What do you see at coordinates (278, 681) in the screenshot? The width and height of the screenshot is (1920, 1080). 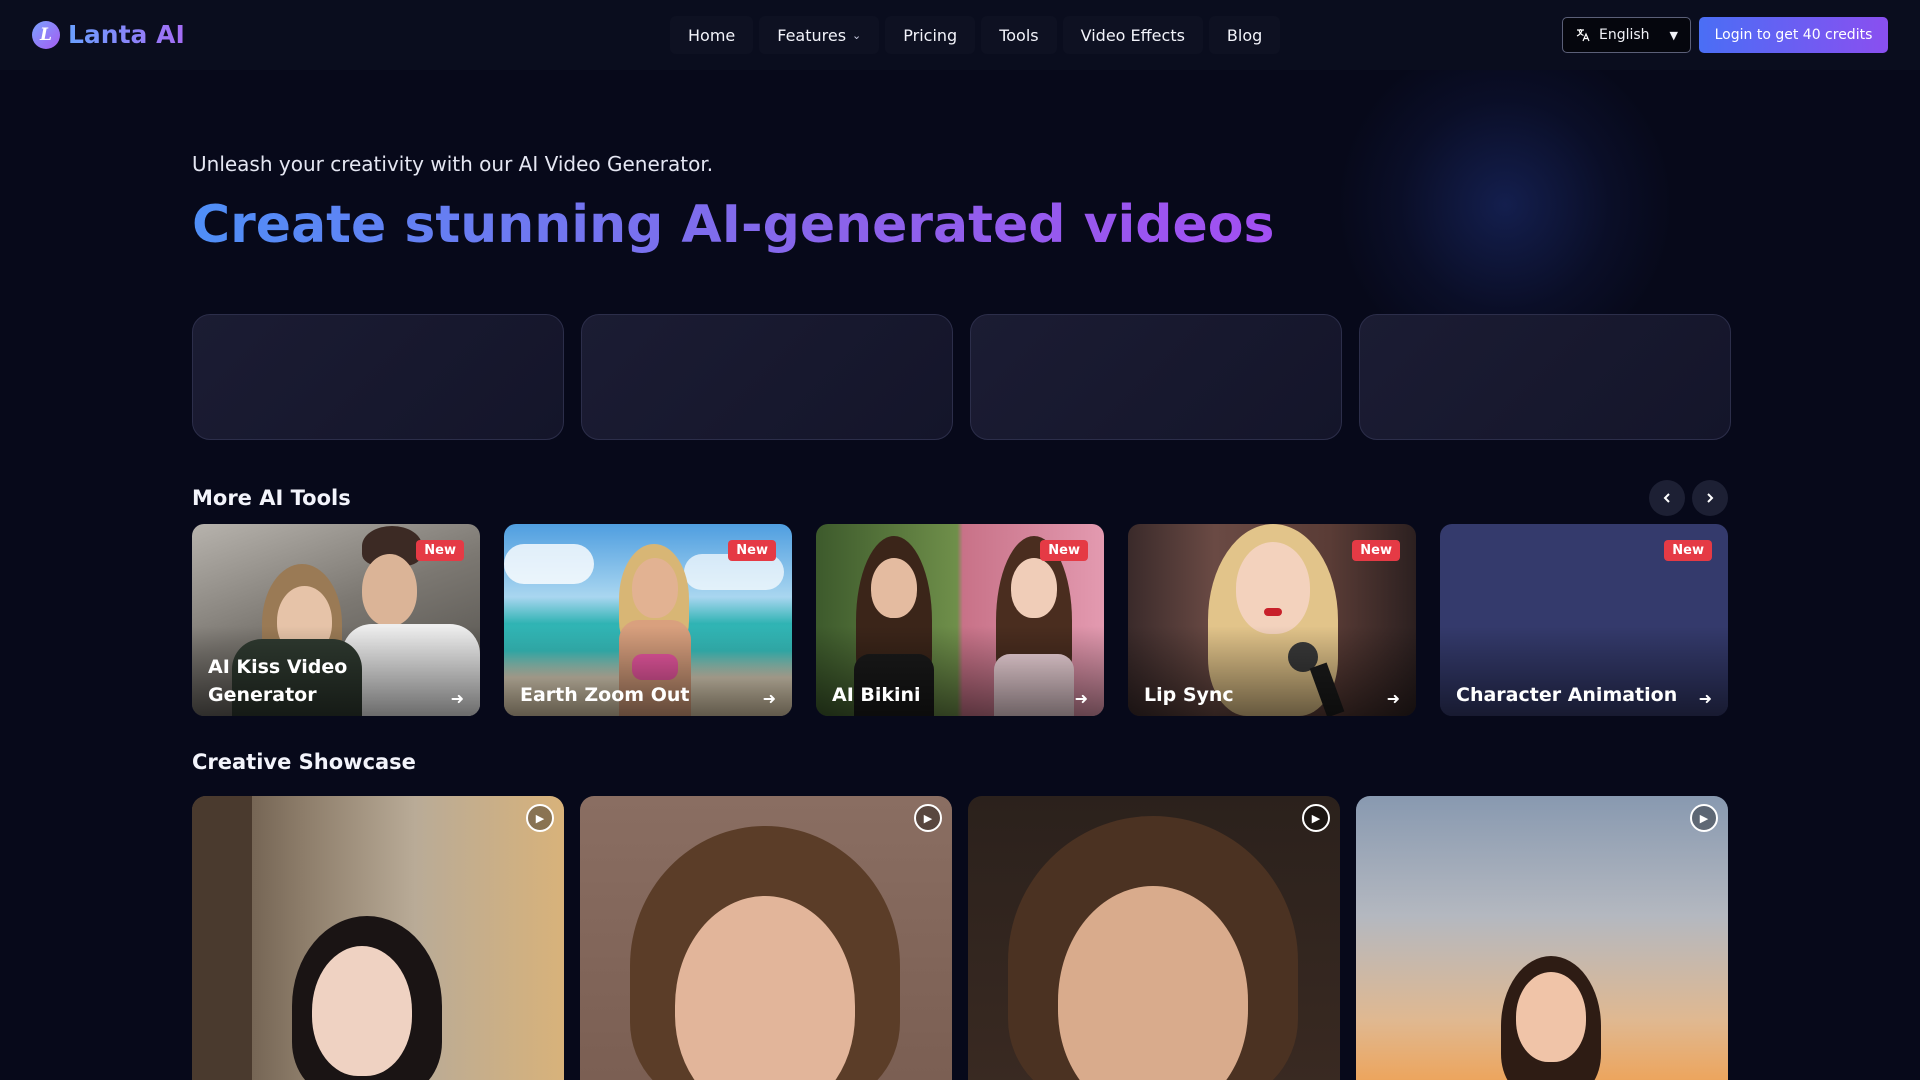 I see `tool-card-label: AI Kiss Video Generator` at bounding box center [278, 681].